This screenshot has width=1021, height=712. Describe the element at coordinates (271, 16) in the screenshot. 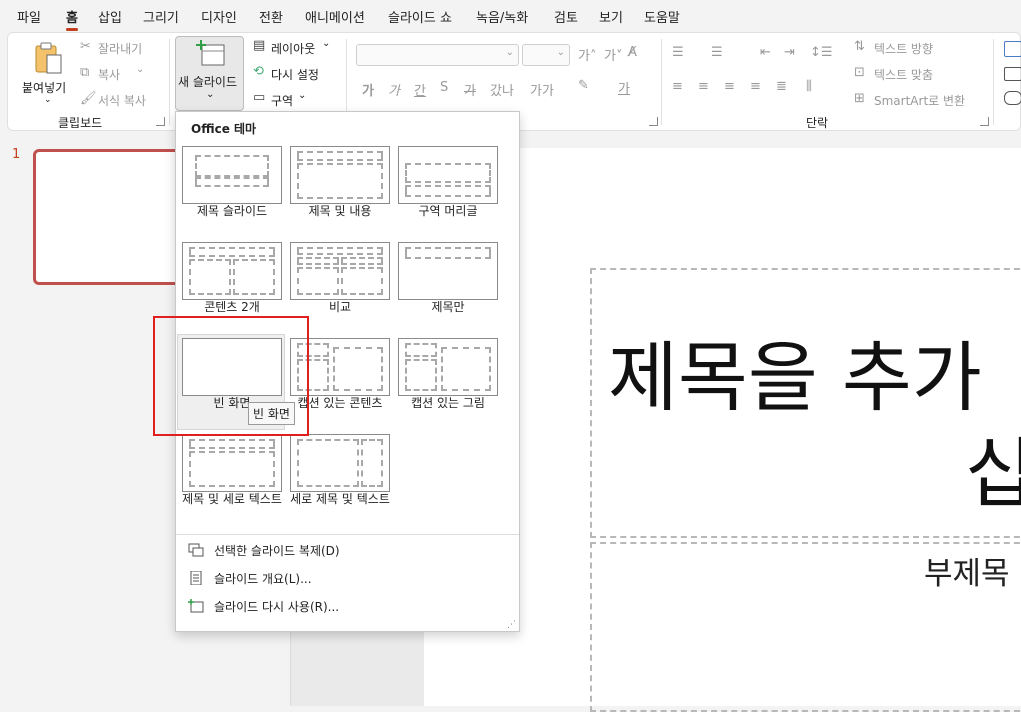

I see `tab-transitions: 전환` at that location.